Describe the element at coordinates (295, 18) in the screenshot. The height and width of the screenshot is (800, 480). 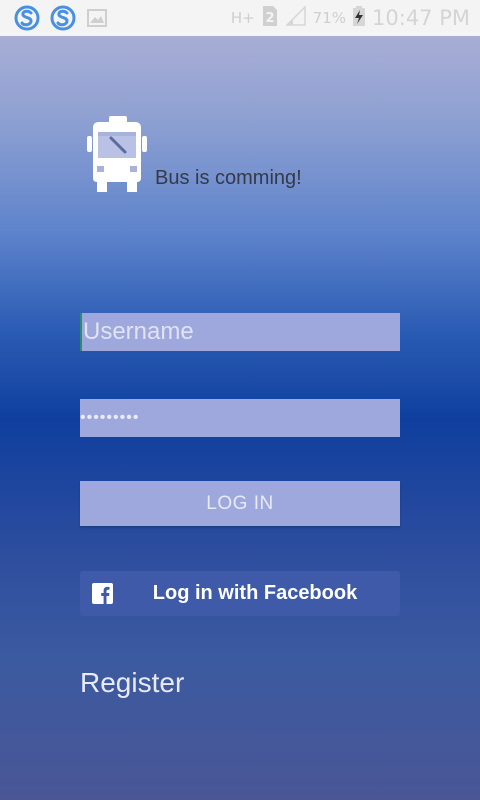
I see `signal-strength-icon` at that location.